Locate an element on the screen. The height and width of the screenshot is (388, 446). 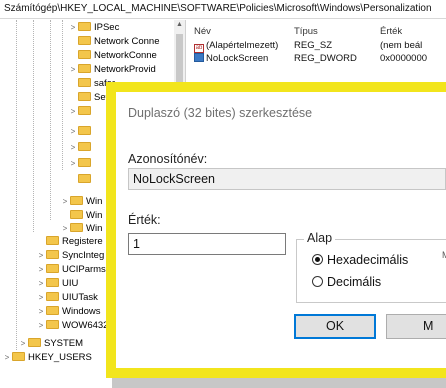
radio-icon is located at coordinates (317, 281).